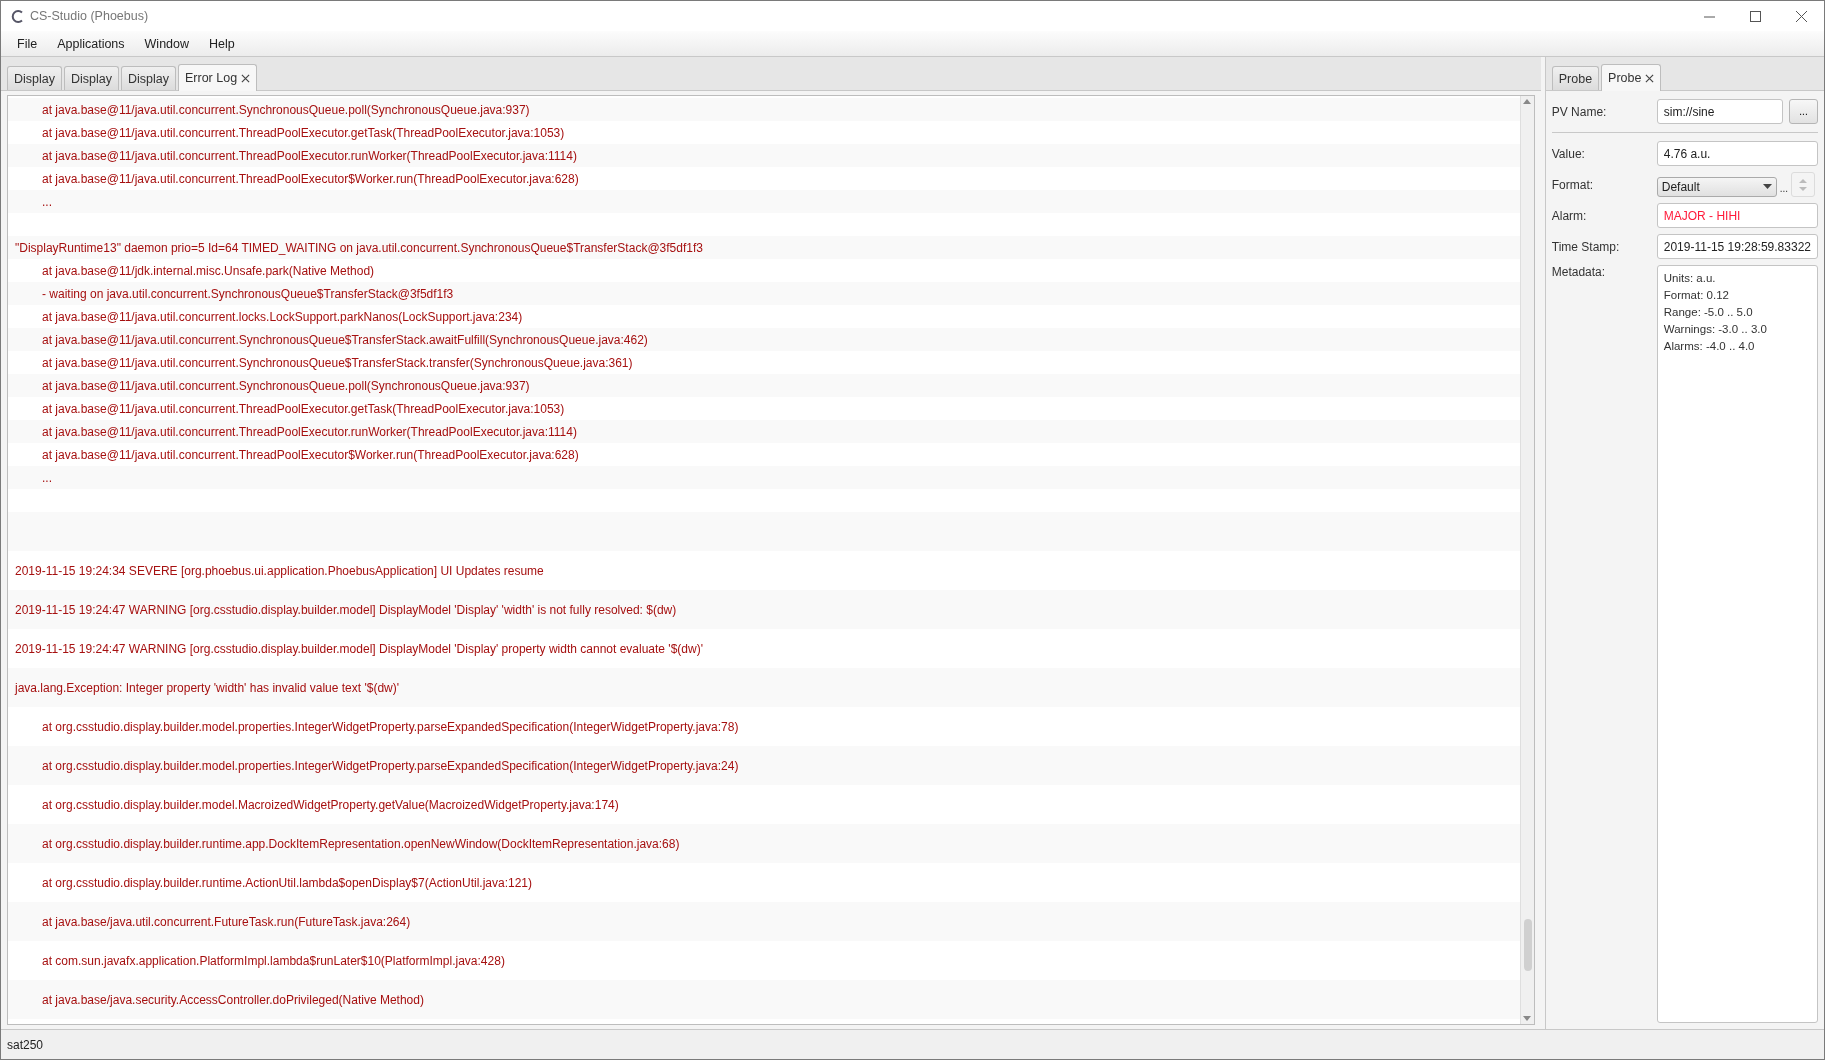 This screenshot has width=1825, height=1060. What do you see at coordinates (25, 1044) in the screenshot?
I see `status-text: sat250` at bounding box center [25, 1044].